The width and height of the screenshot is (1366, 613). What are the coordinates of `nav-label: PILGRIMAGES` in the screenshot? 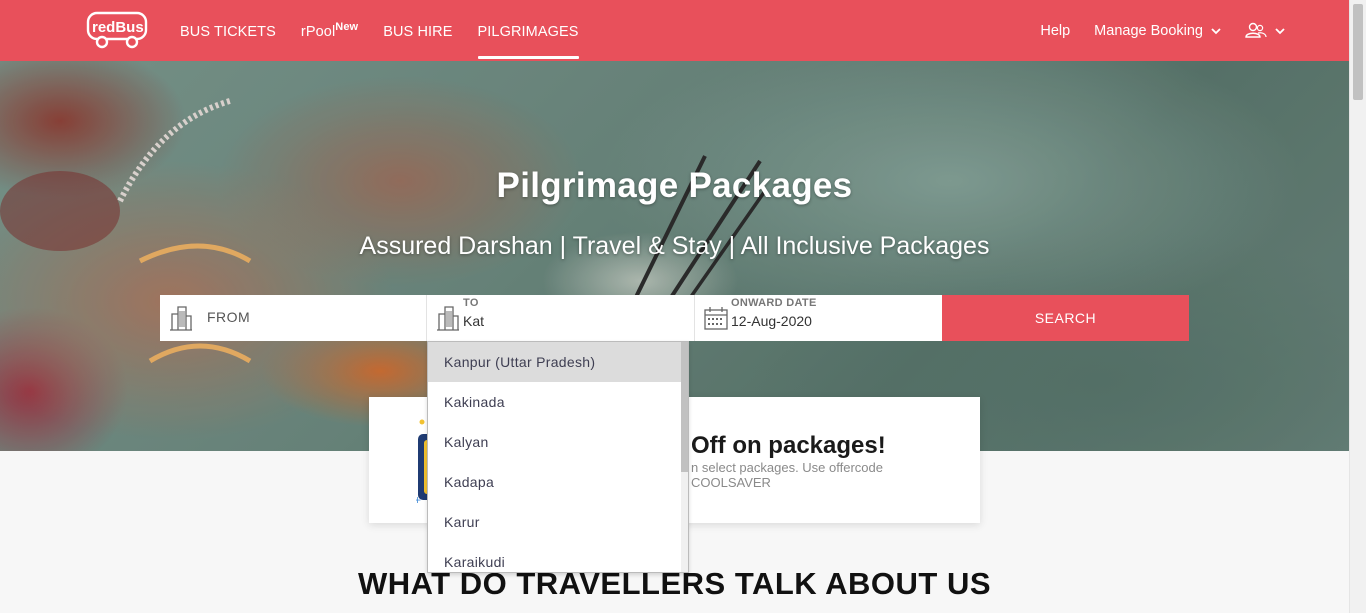 It's located at (528, 32).